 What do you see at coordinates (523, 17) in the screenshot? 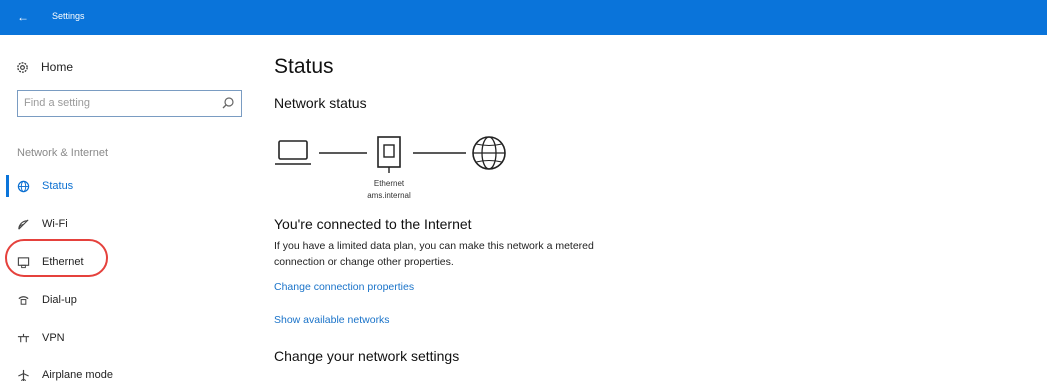
I see `title-bar: ← Settings` at bounding box center [523, 17].